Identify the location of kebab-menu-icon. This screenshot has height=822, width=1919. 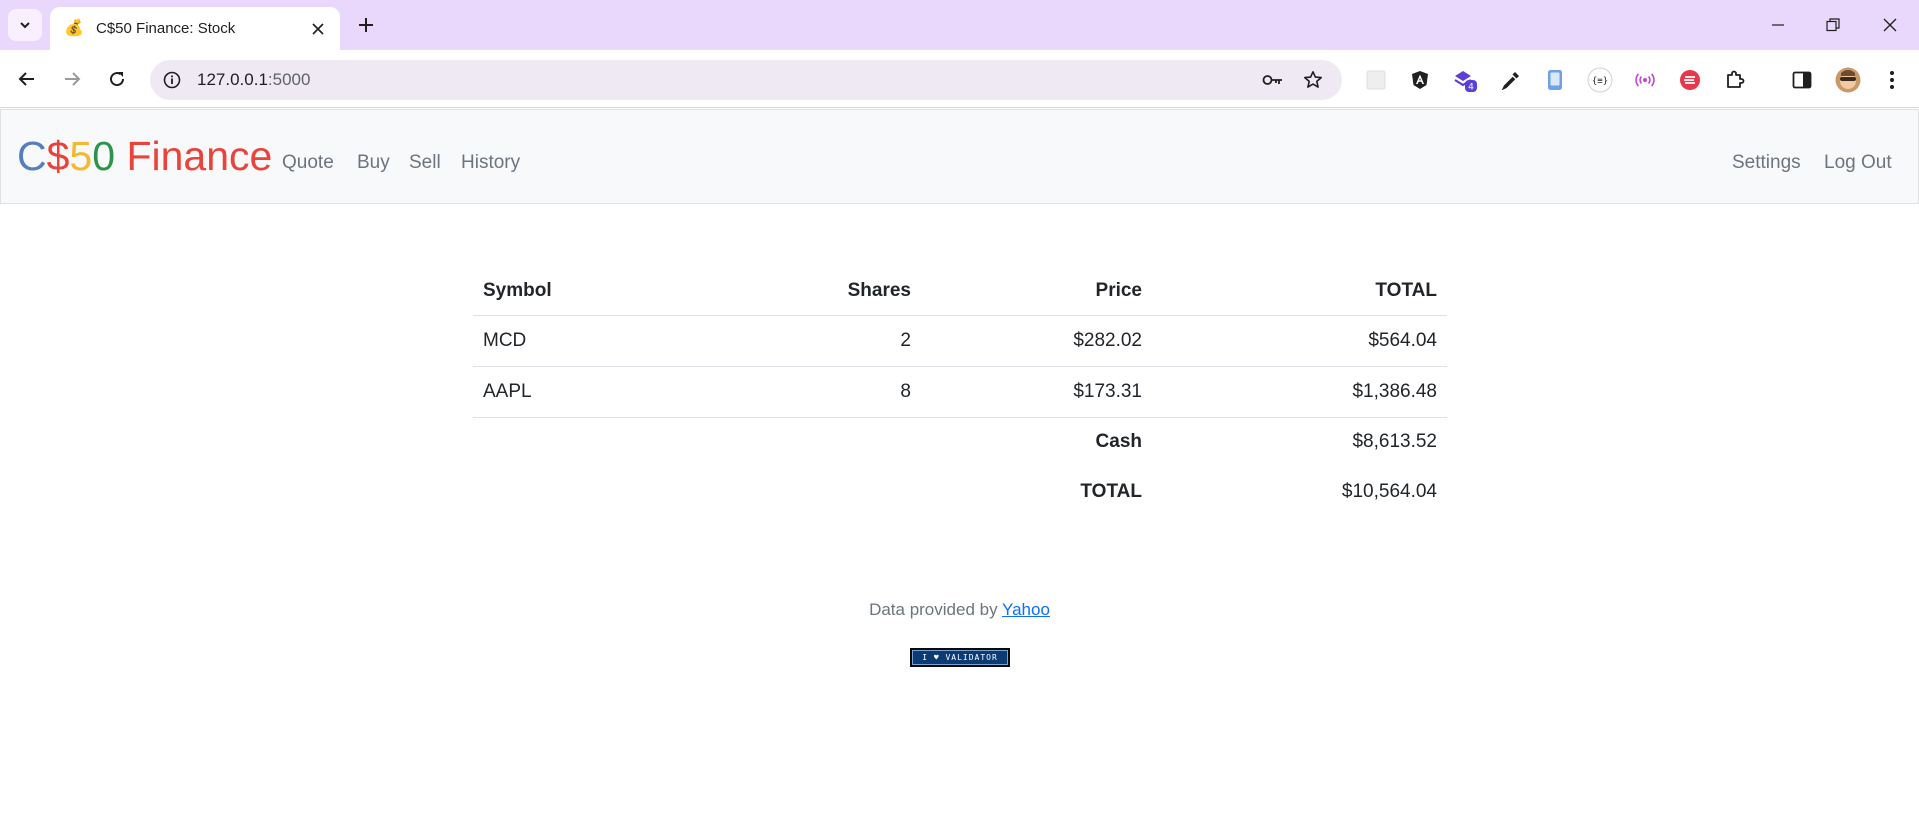
(1892, 80).